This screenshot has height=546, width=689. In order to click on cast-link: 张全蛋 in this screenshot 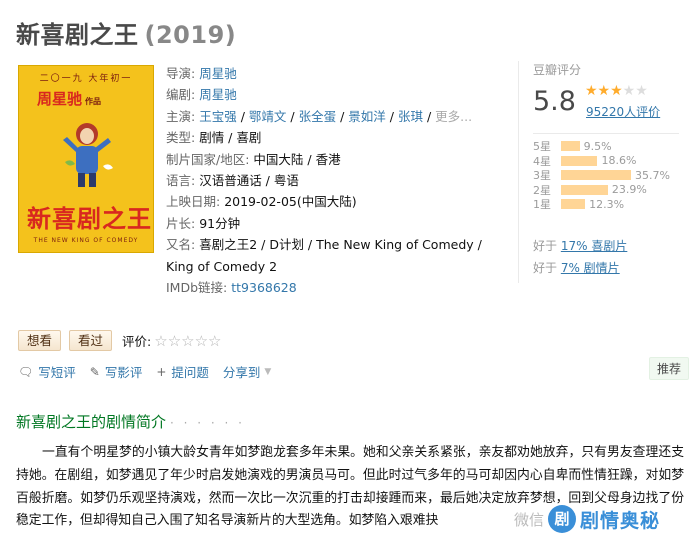, I will do `click(318, 116)`.